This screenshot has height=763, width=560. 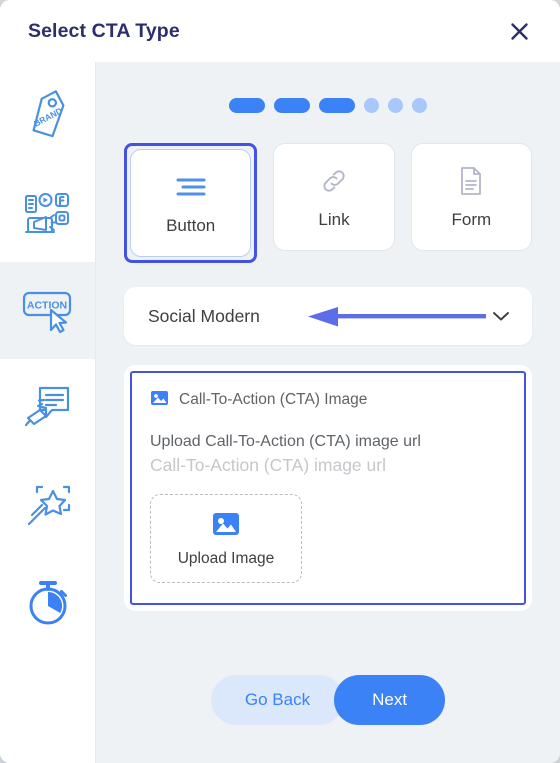 What do you see at coordinates (104, 30) in the screenshot?
I see `page-title: Select CTA Type` at bounding box center [104, 30].